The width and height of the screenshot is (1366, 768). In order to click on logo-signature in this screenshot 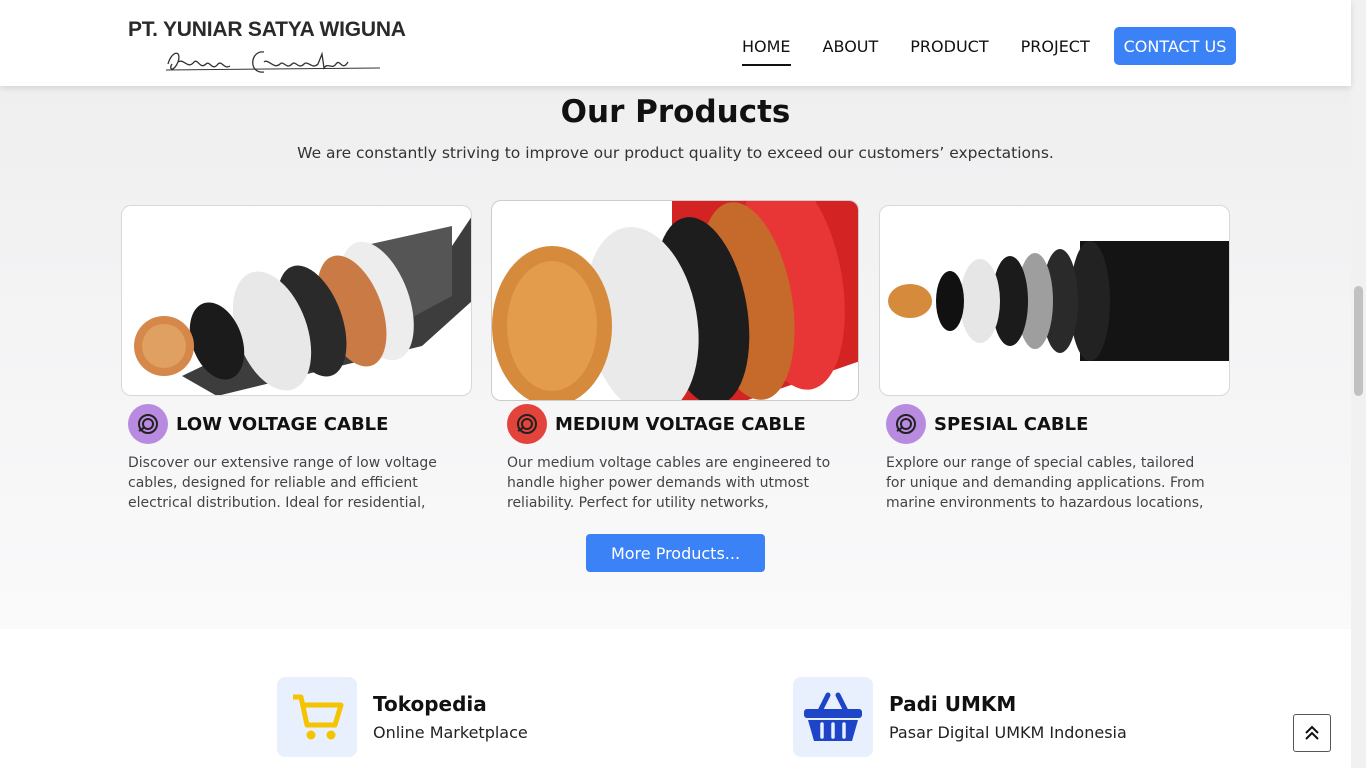, I will do `click(273, 62)`.